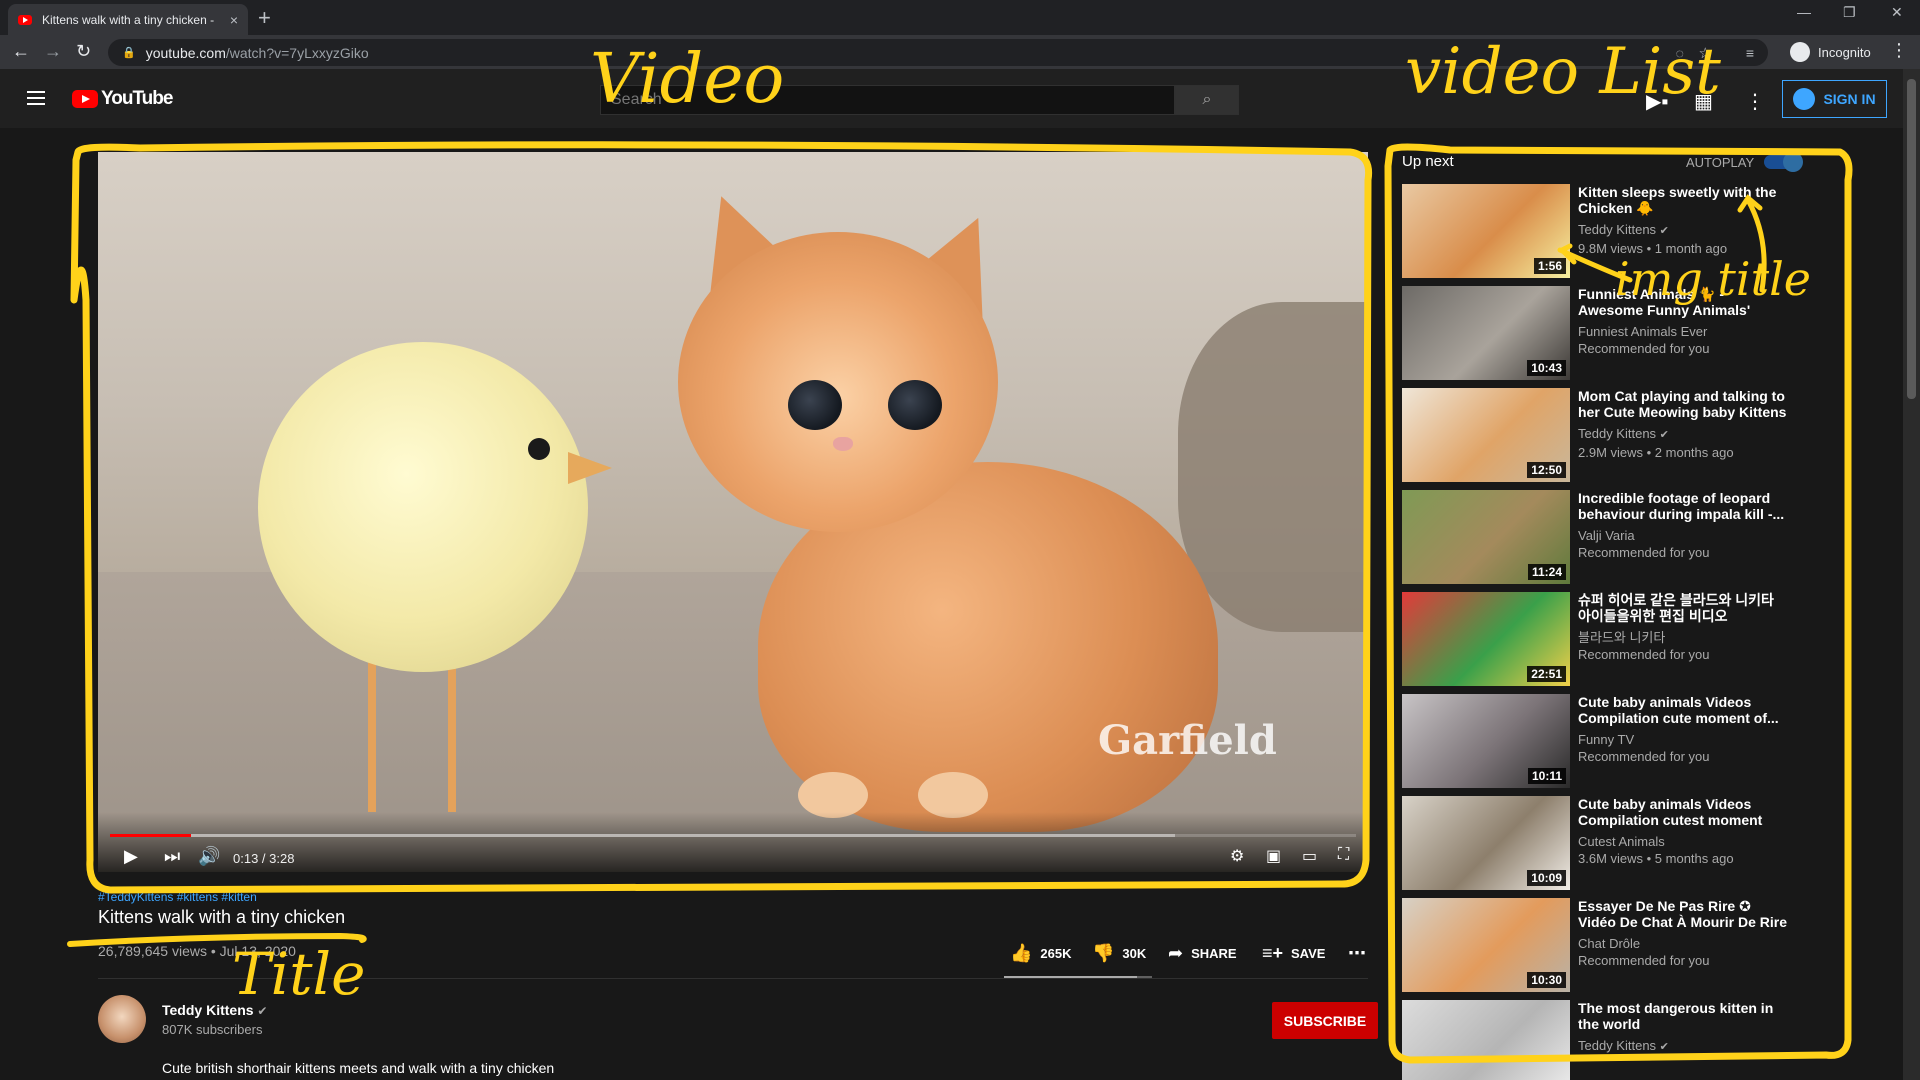 The width and height of the screenshot is (1920, 1080). I want to click on kitten-eye, so click(815, 405).